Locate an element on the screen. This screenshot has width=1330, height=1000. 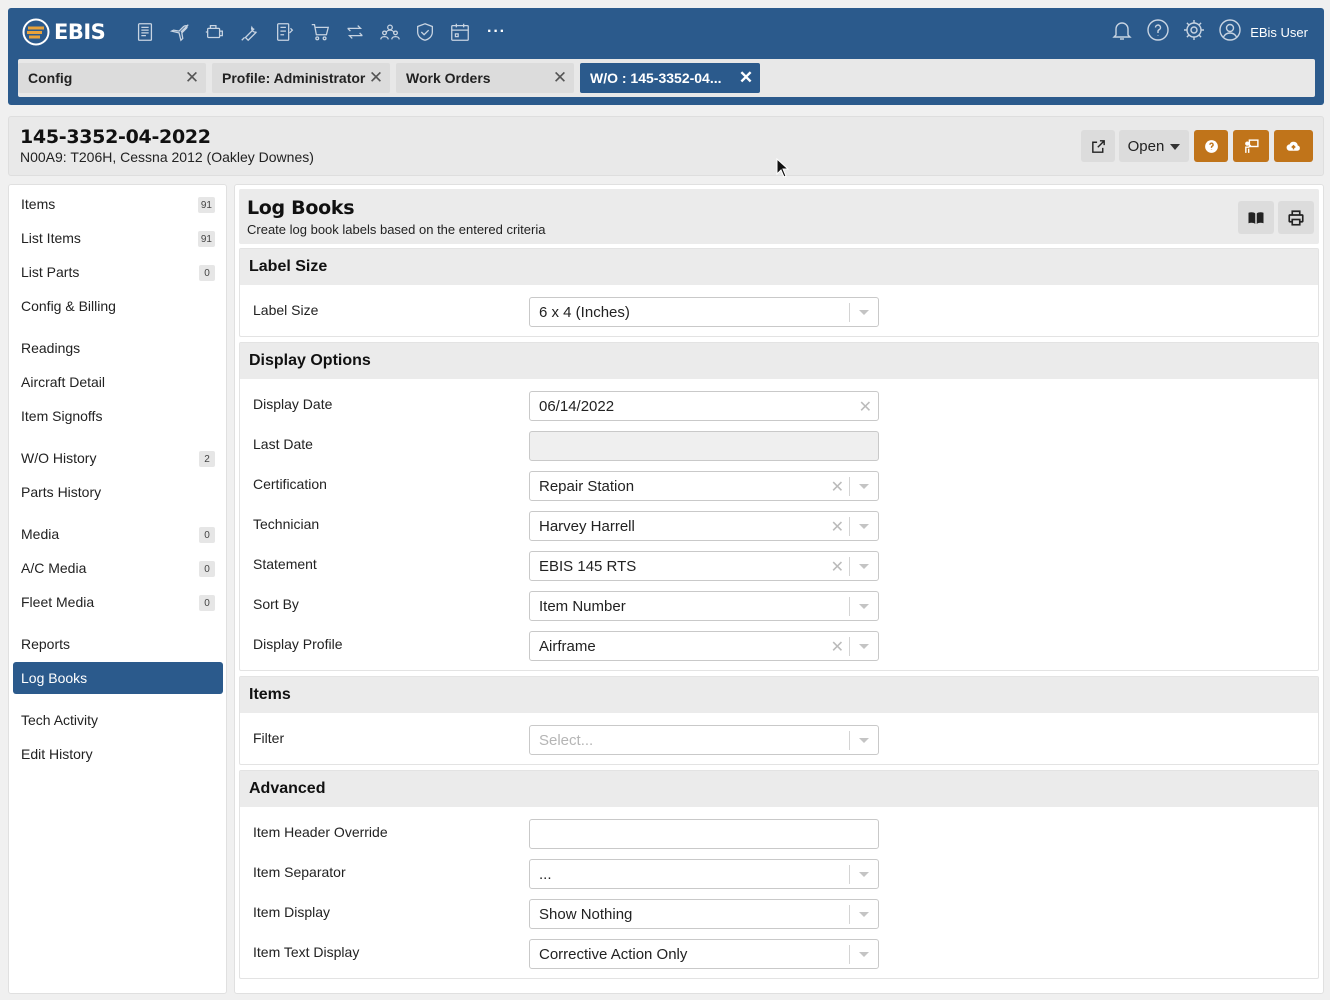
field-label: Item Separator is located at coordinates (299, 872).